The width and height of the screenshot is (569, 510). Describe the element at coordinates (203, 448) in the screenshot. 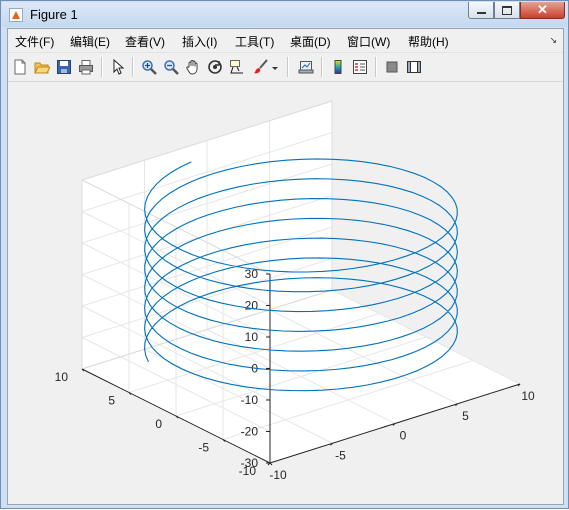

I see `y-tick-label: -5` at that location.